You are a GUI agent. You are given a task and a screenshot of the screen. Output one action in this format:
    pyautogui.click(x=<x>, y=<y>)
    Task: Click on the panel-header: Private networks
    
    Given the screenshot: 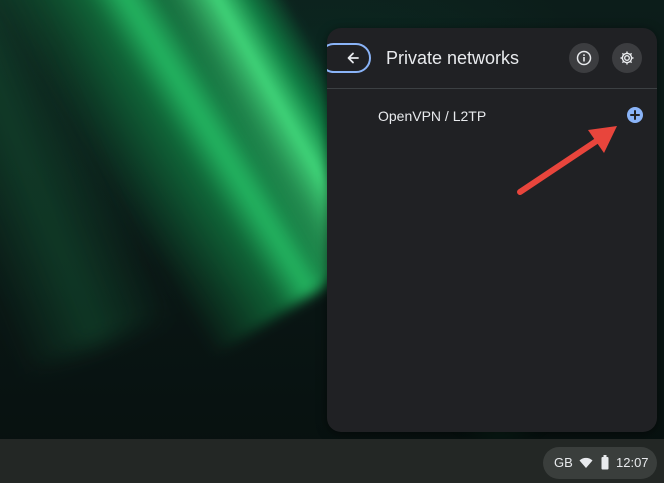 What is the action you would take?
    pyautogui.click(x=492, y=58)
    